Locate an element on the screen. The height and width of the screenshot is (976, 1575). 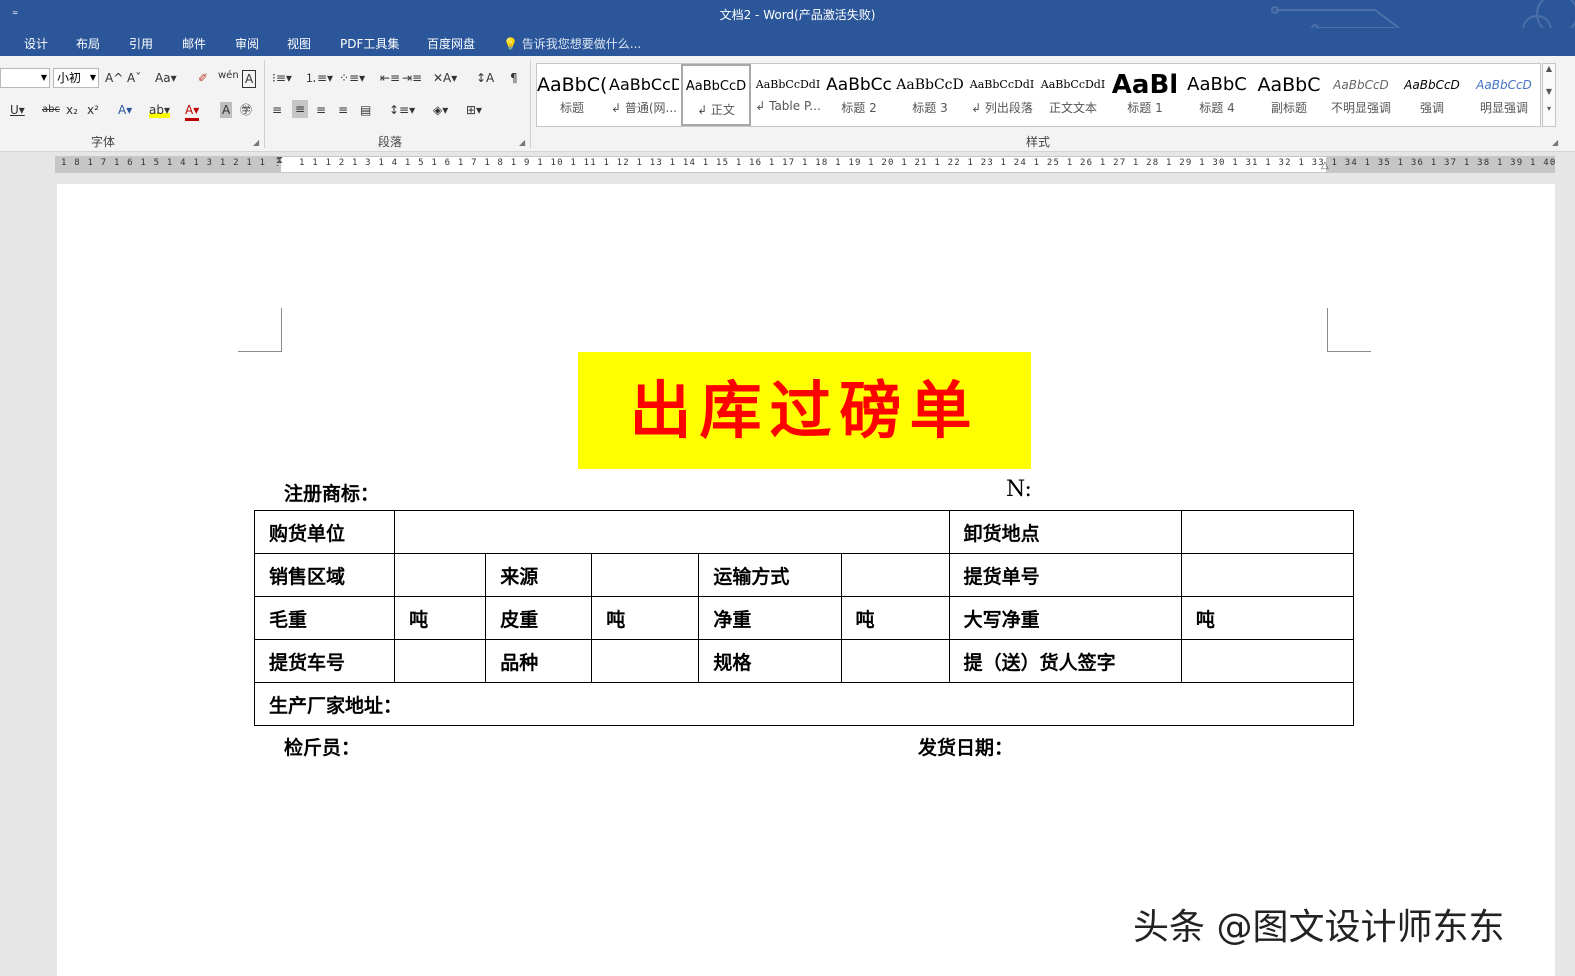
style-heading-2: AaBbCc 标题 2 is located at coordinates (859, 95).